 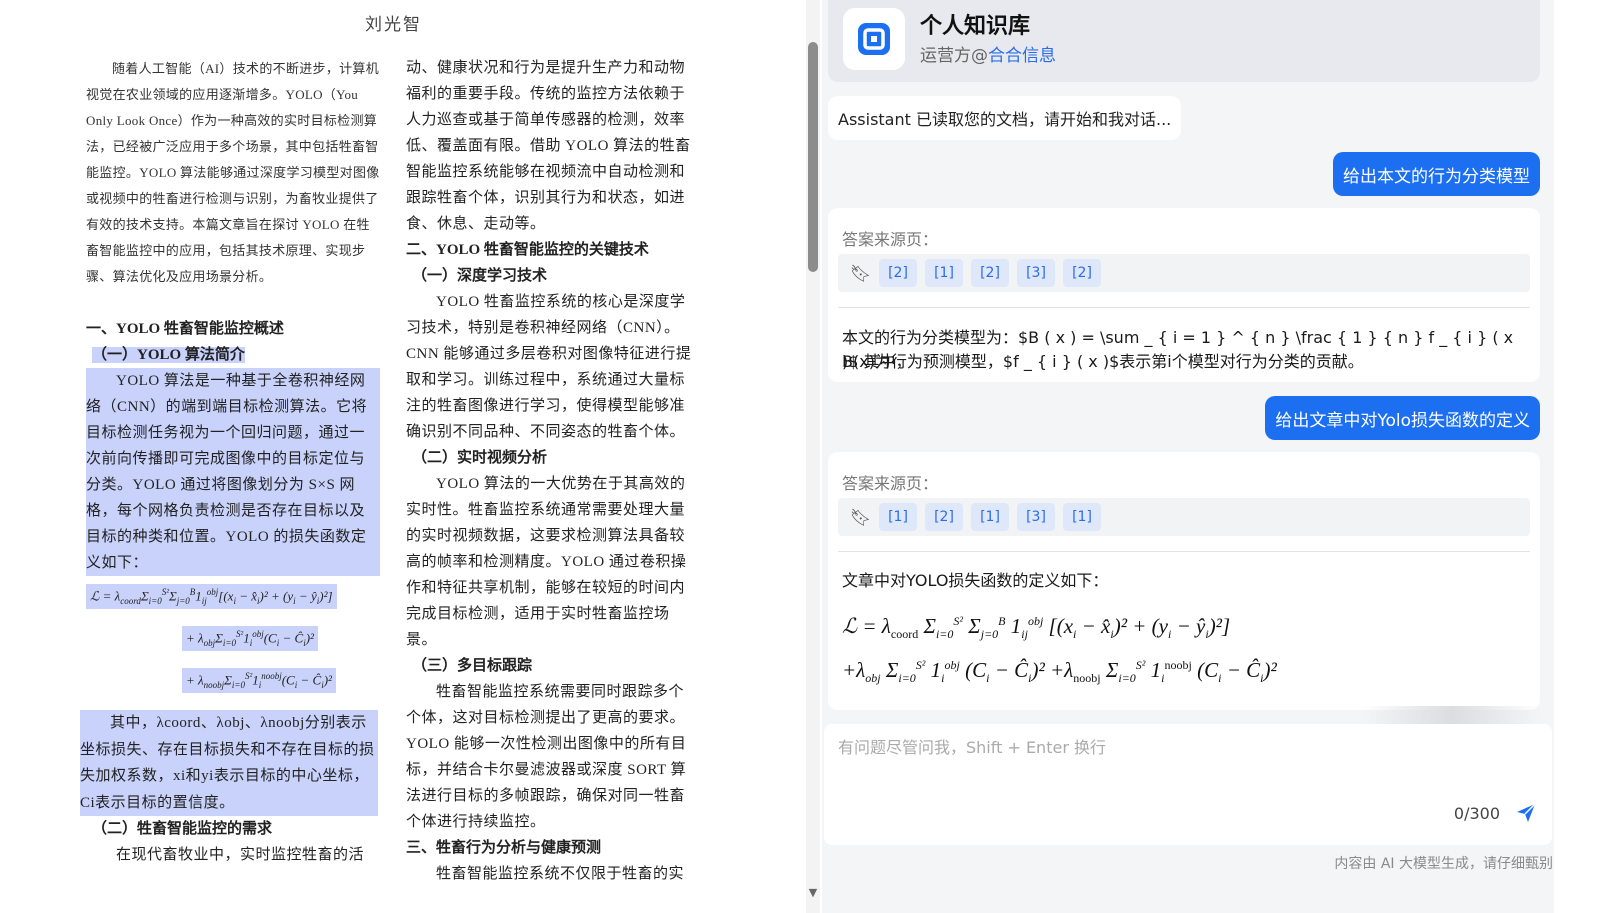 I want to click on heading-yolo-intro: （一）YOLO 算法简介, so click(x=168, y=355).